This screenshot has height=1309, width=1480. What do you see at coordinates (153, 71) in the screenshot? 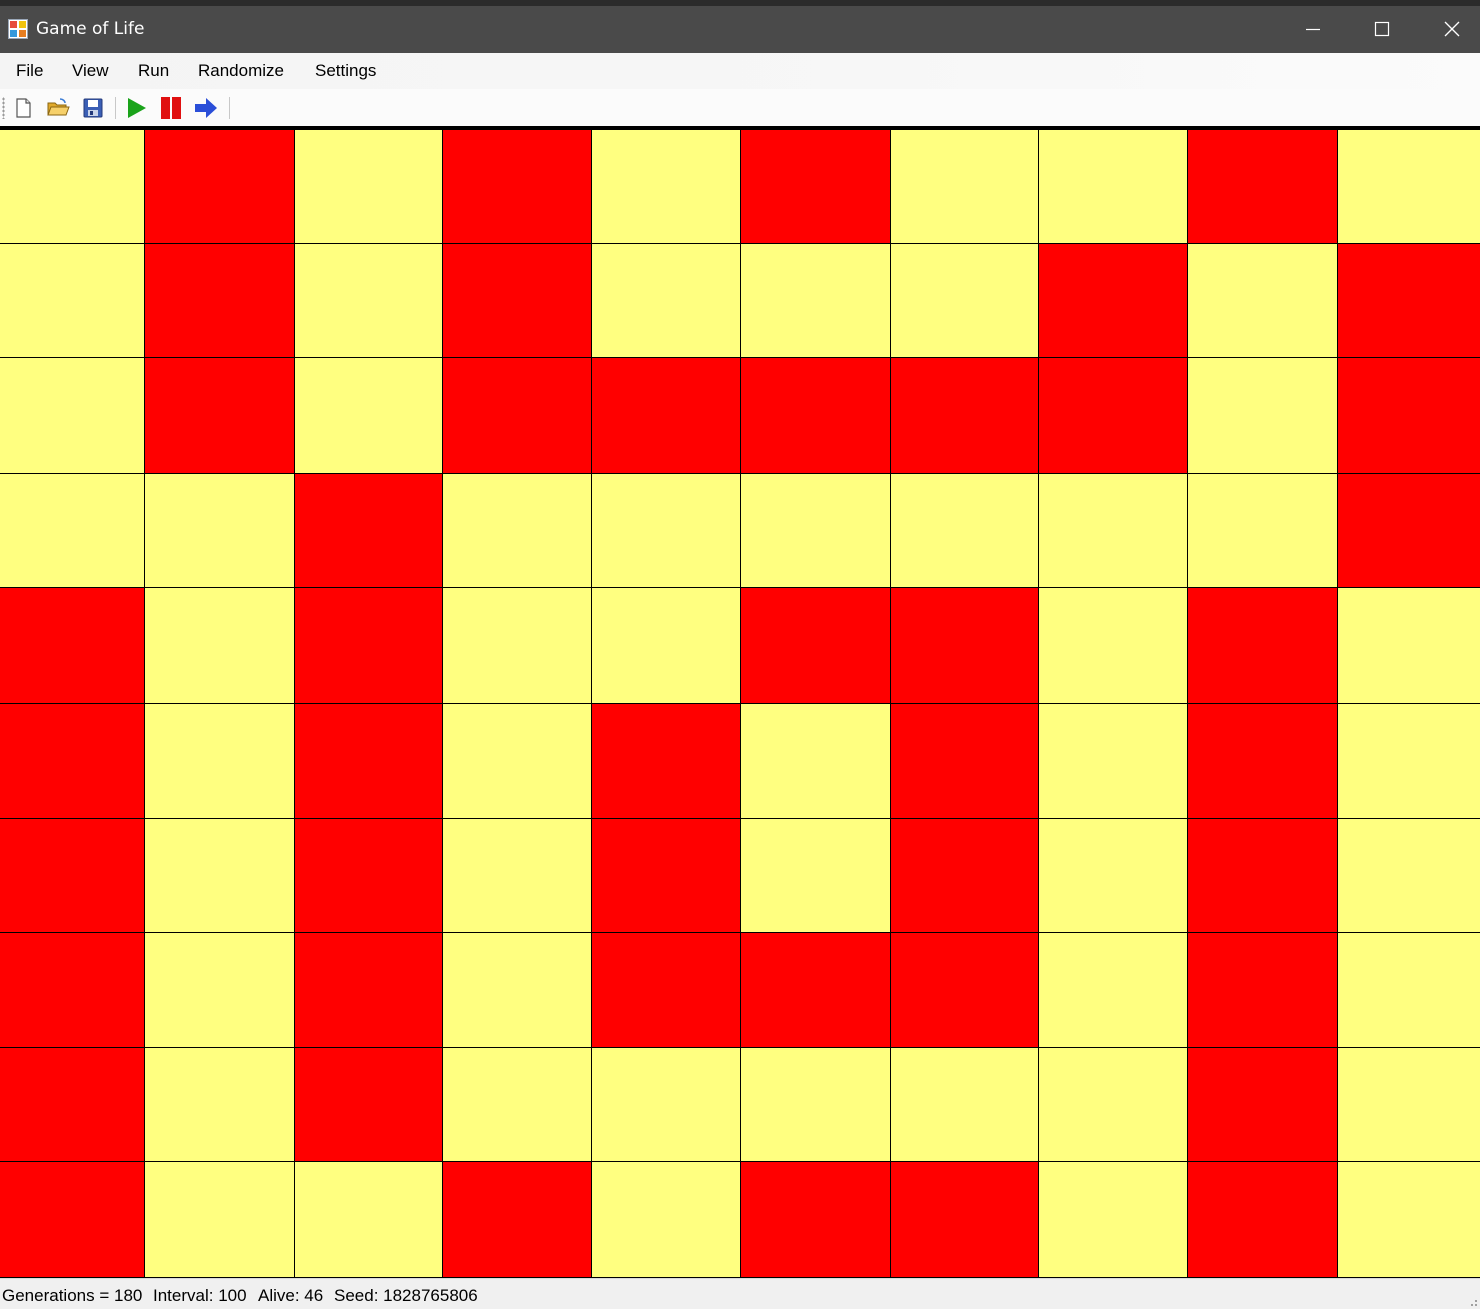
I see `menu-run: Run` at bounding box center [153, 71].